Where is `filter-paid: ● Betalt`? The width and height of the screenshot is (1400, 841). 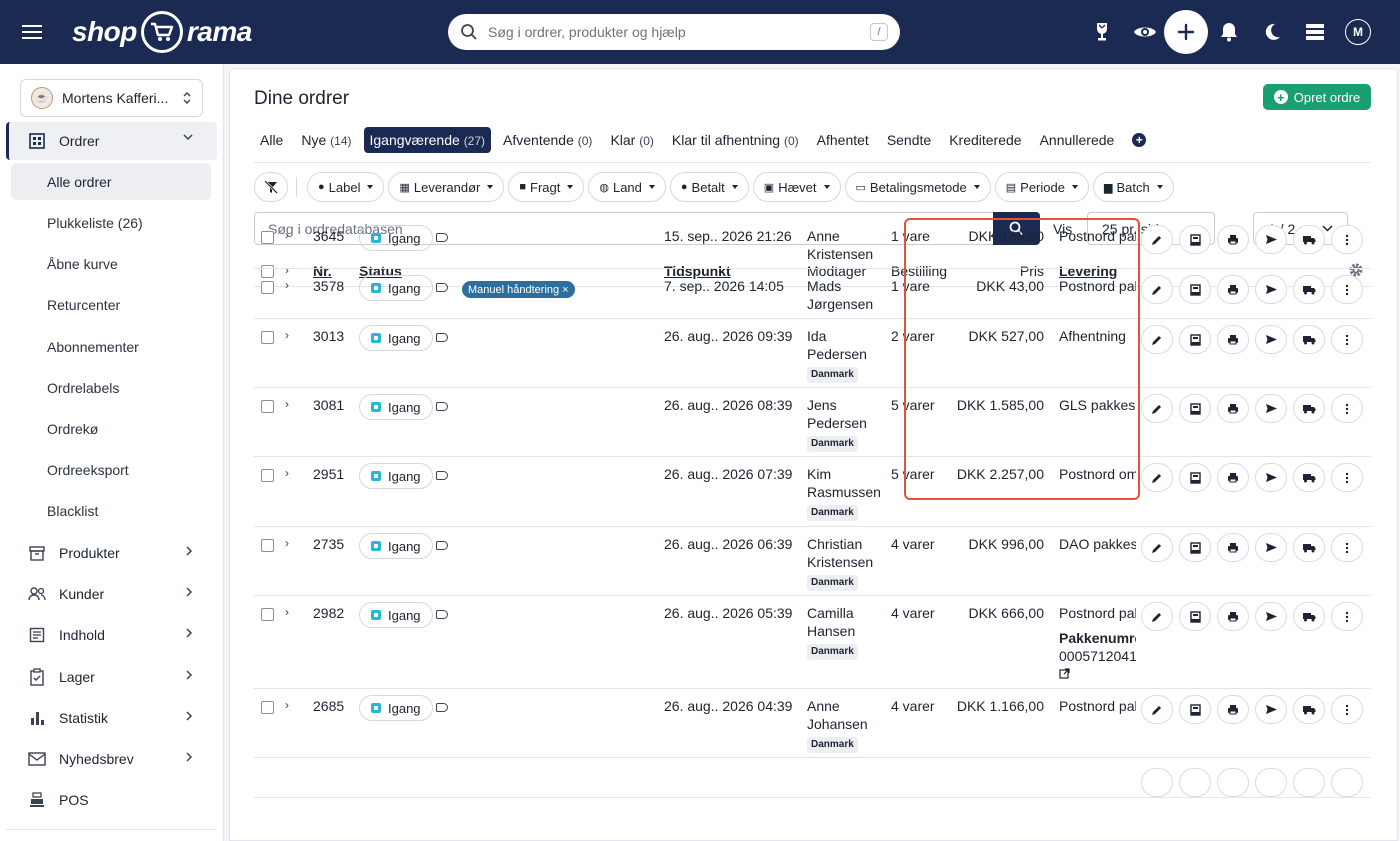
filter-paid: ● Betalt is located at coordinates (709, 187).